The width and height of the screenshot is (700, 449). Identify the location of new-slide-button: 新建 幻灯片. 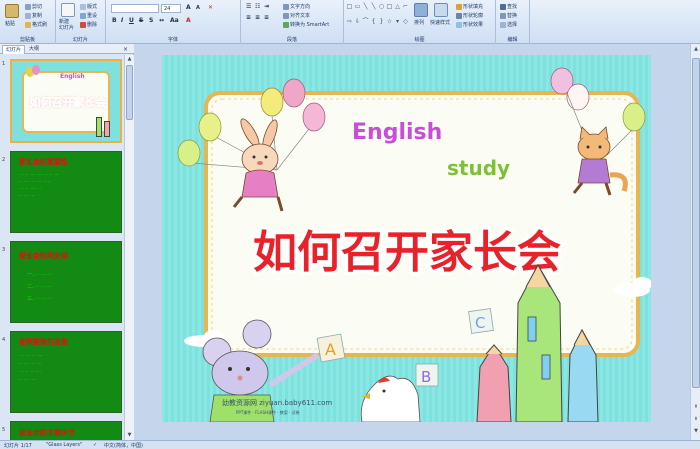
(66, 25).